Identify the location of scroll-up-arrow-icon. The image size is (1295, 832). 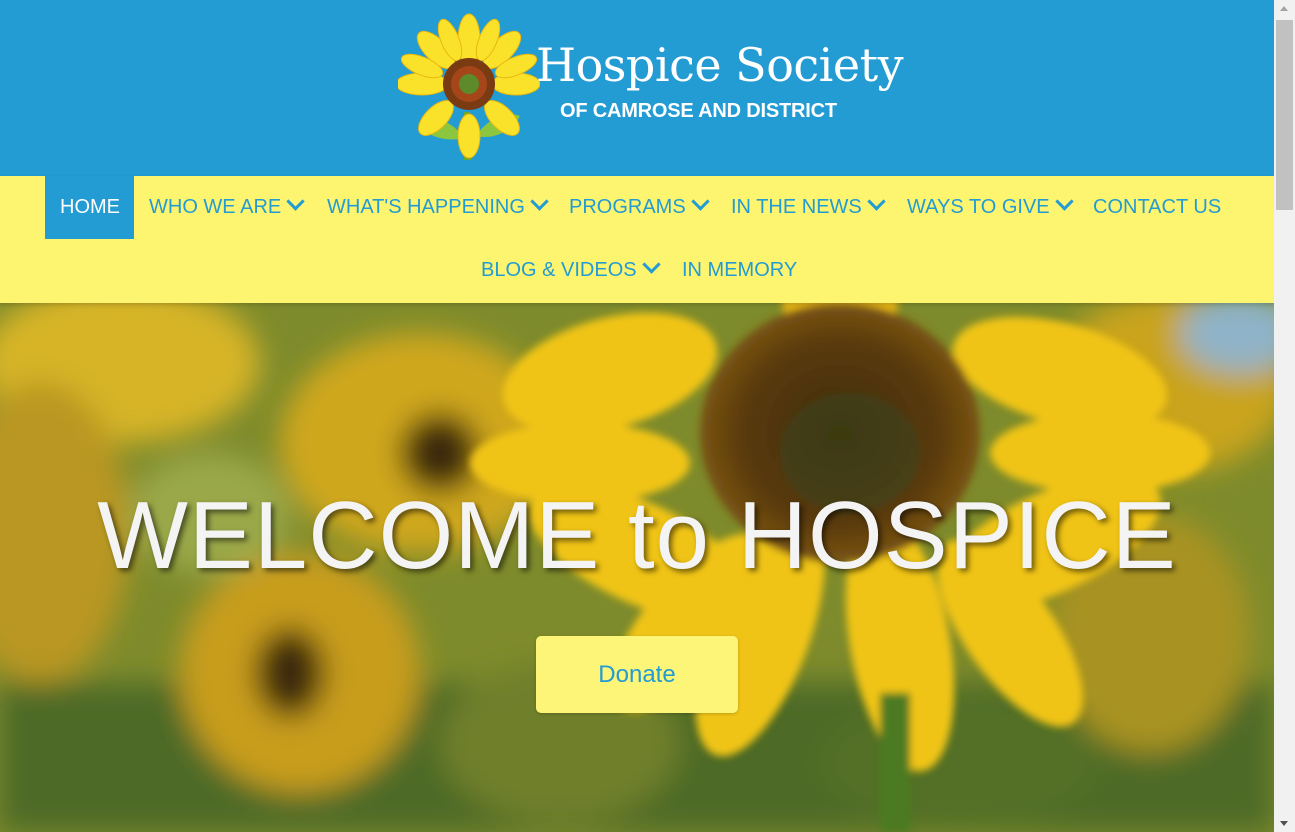
(1284, 8).